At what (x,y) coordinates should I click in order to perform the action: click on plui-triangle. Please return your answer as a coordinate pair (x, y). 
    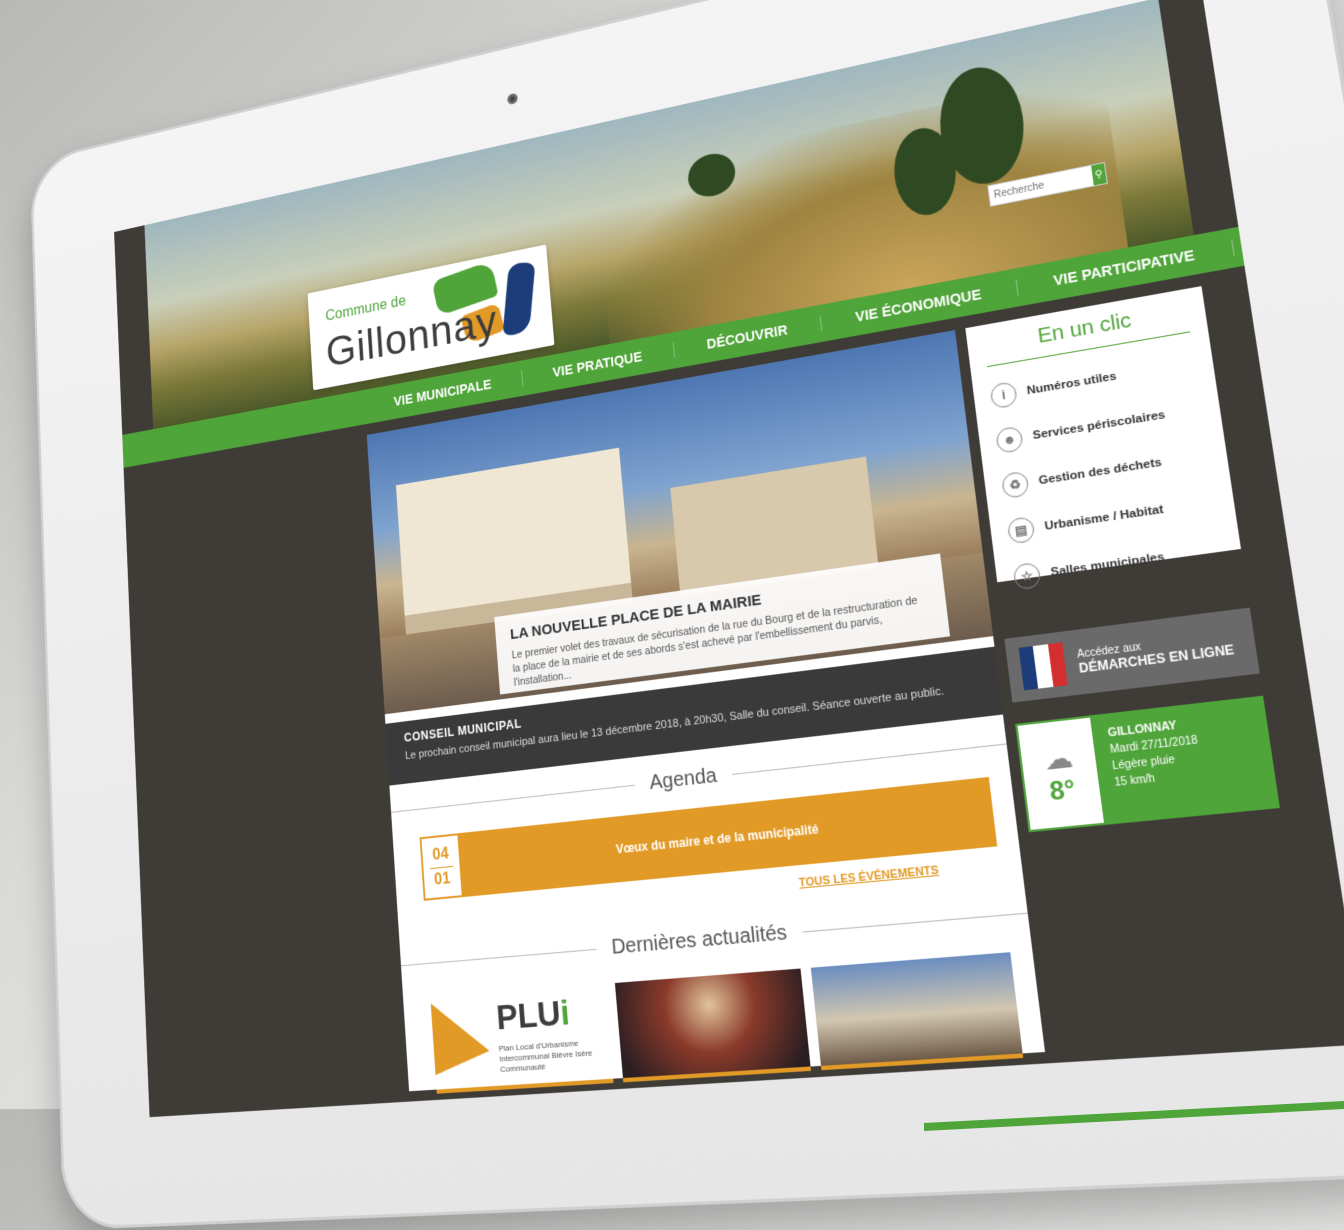
    Looking at the image, I should click on (460, 1037).